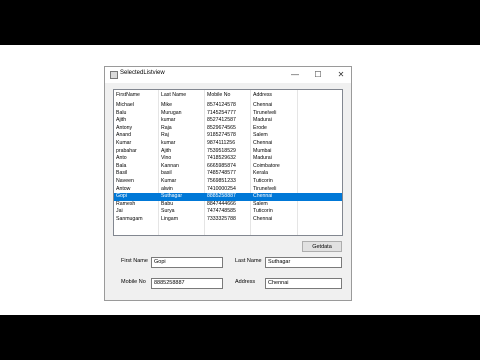 The width and height of the screenshot is (480, 360). I want to click on last-name-label: Last Name, so click(248, 261).